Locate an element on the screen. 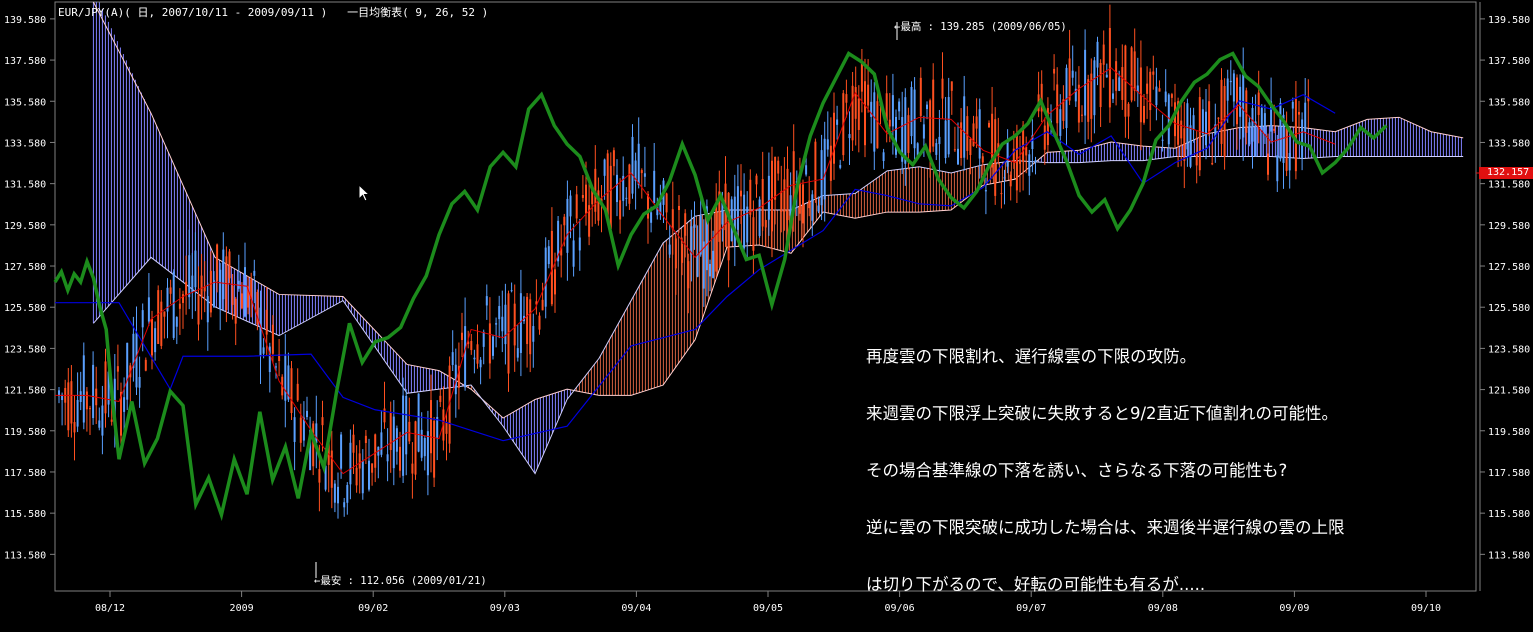 The width and height of the screenshot is (1533, 632). x-tick-label: 09/02 is located at coordinates (373, 608).